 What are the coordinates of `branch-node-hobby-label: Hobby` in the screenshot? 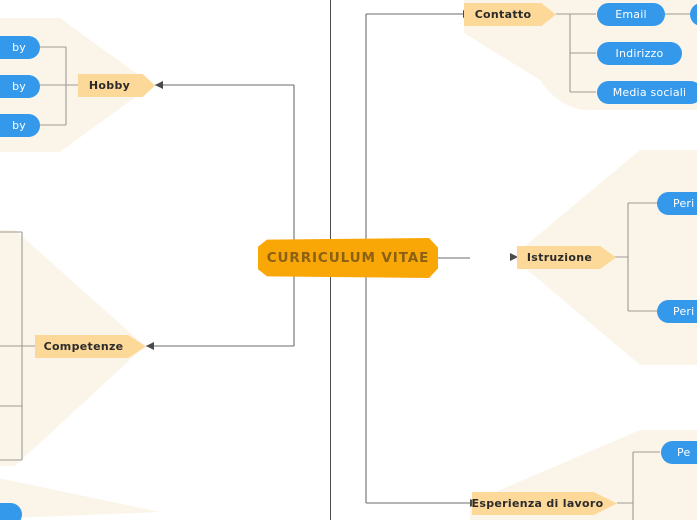 It's located at (109, 85).